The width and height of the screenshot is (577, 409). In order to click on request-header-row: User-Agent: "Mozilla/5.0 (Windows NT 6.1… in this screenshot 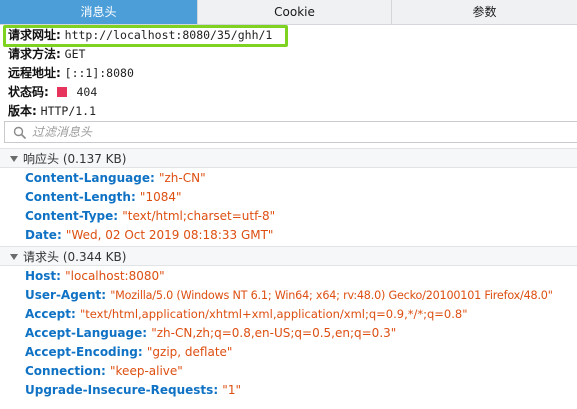, I will do `click(289, 295)`.